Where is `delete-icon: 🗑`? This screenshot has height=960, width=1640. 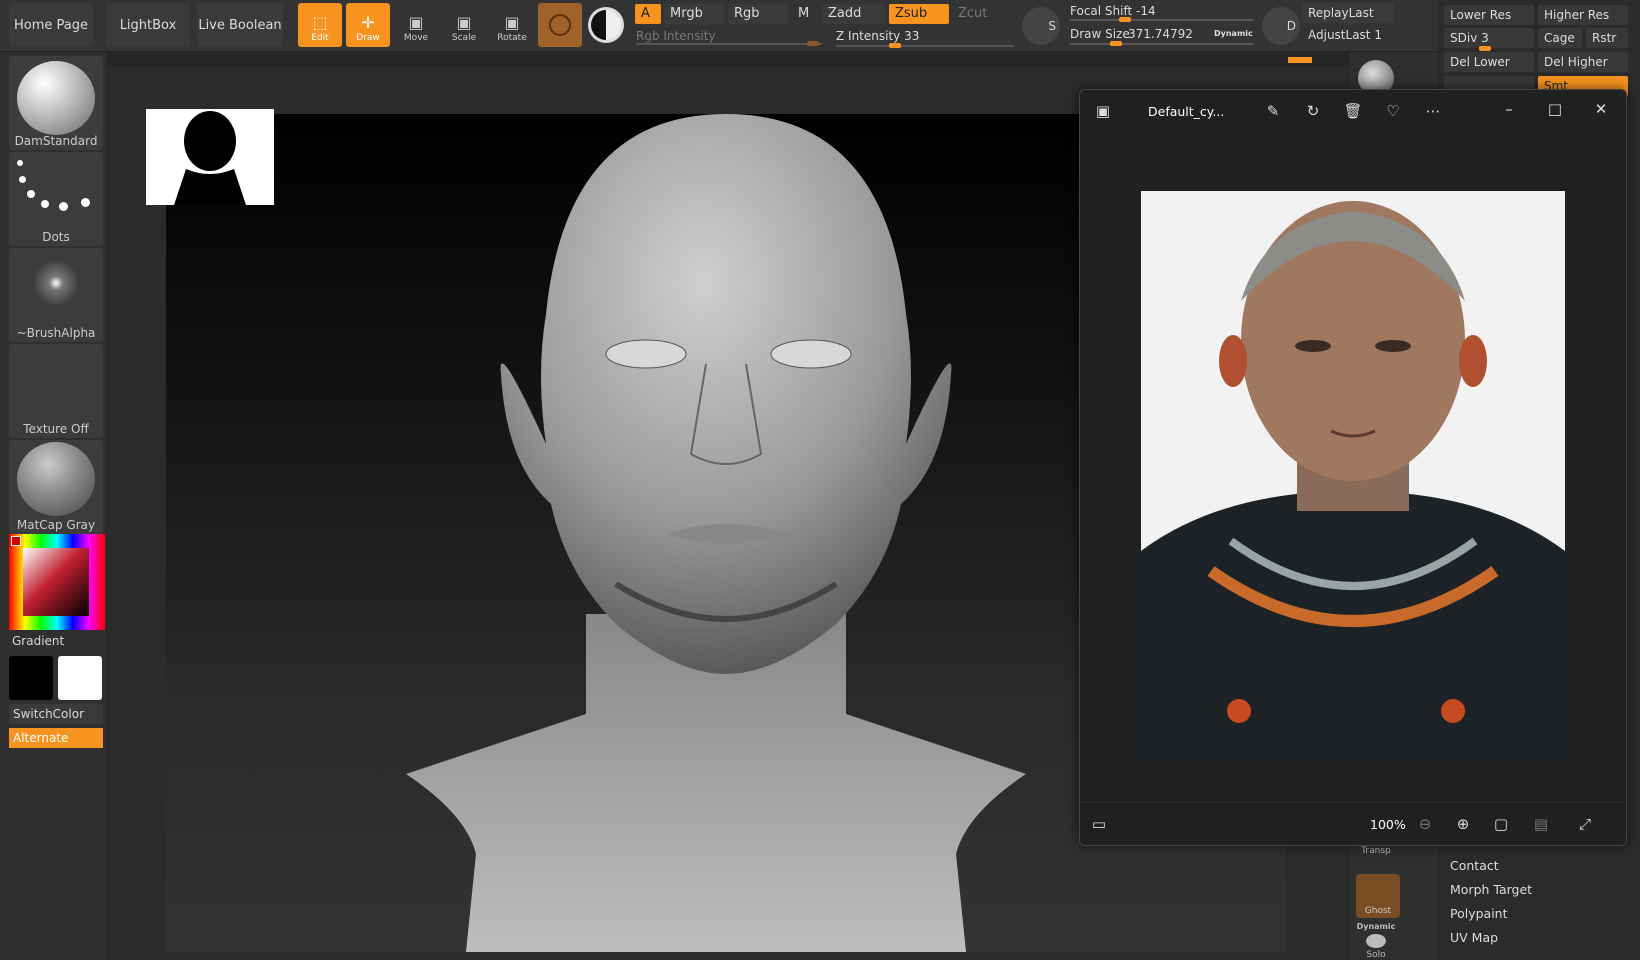 delete-icon: 🗑 is located at coordinates (1353, 111).